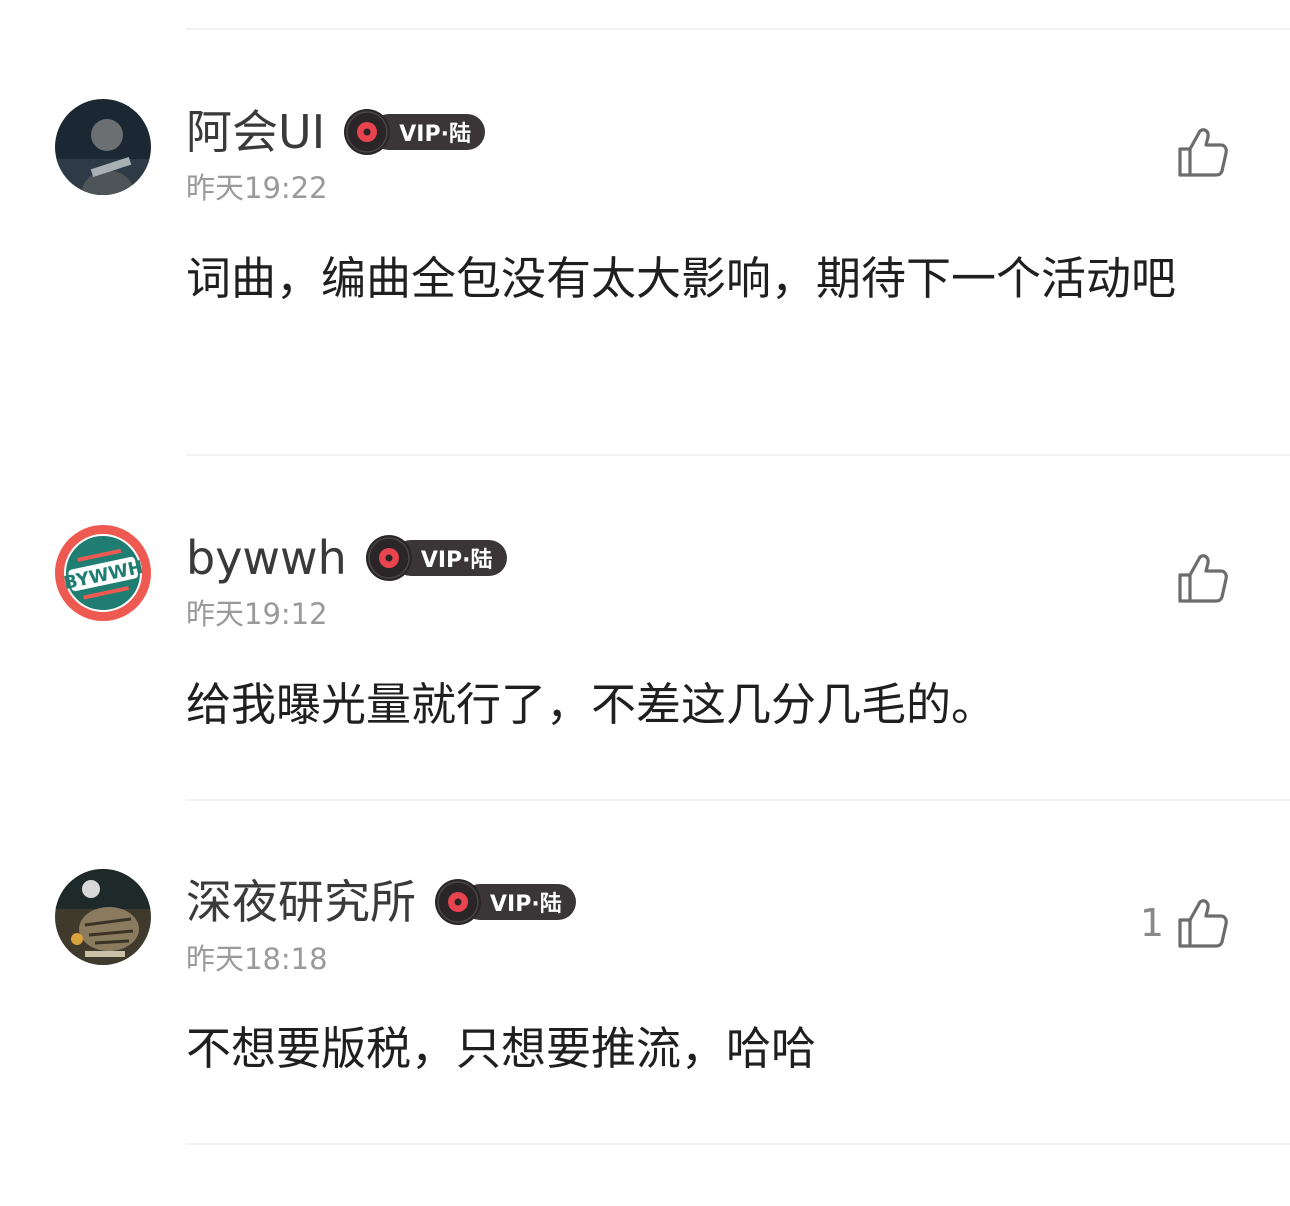  I want to click on comment-text: 词曲，编曲全包没有太大影响，期待下一个活动吧, so click(681, 278).